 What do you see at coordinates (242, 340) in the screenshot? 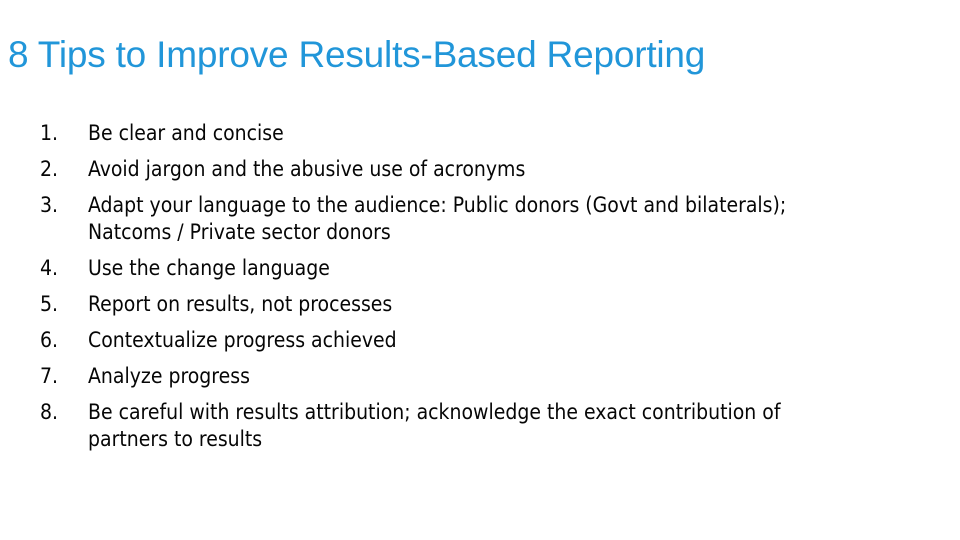
I see `list-item-text: Contextualize progress achieved` at bounding box center [242, 340].